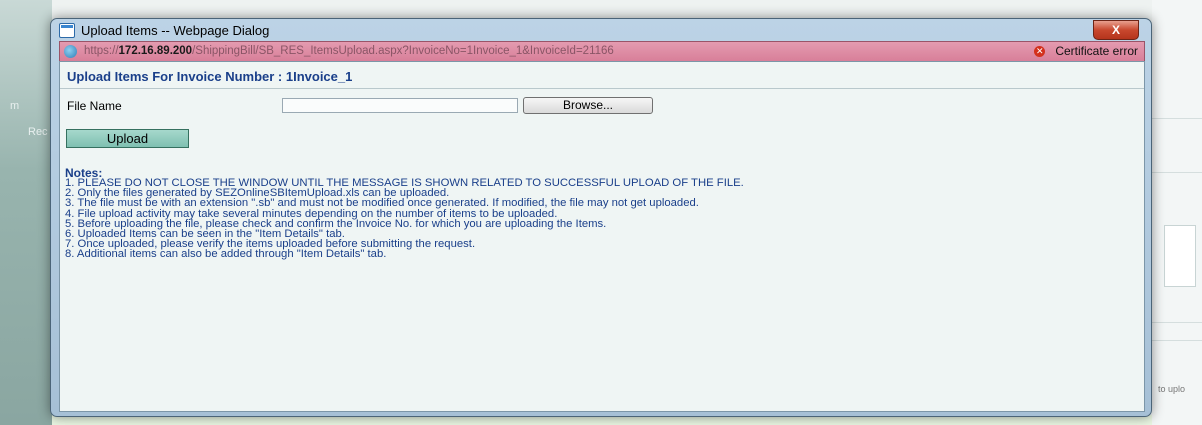 Image resolution: width=1202 pixels, height=425 pixels. Describe the element at coordinates (175, 30) in the screenshot. I see `dialog-title: Upload Items -- Webpage Dialog` at that location.